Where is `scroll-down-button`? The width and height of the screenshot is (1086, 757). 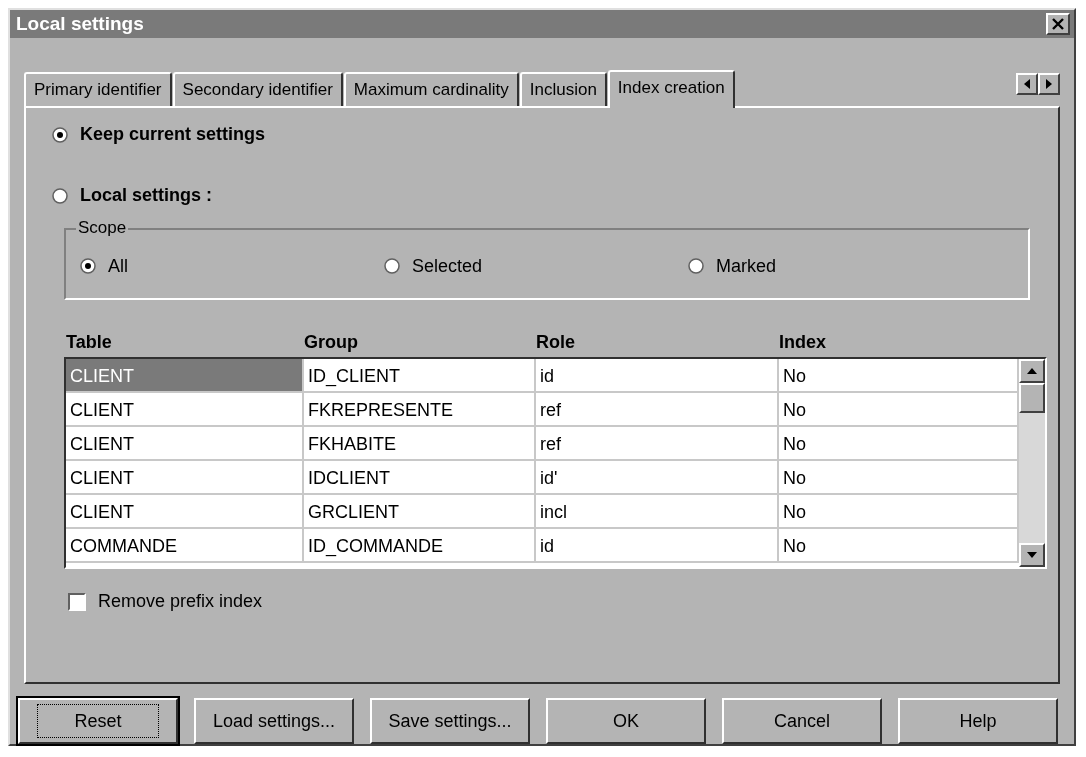 scroll-down-button is located at coordinates (1032, 555).